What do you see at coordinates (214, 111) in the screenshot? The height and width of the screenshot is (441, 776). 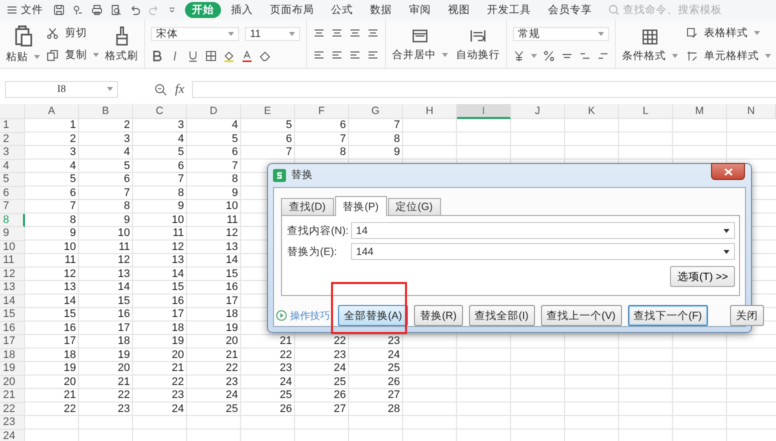 I see `column-header: D` at bounding box center [214, 111].